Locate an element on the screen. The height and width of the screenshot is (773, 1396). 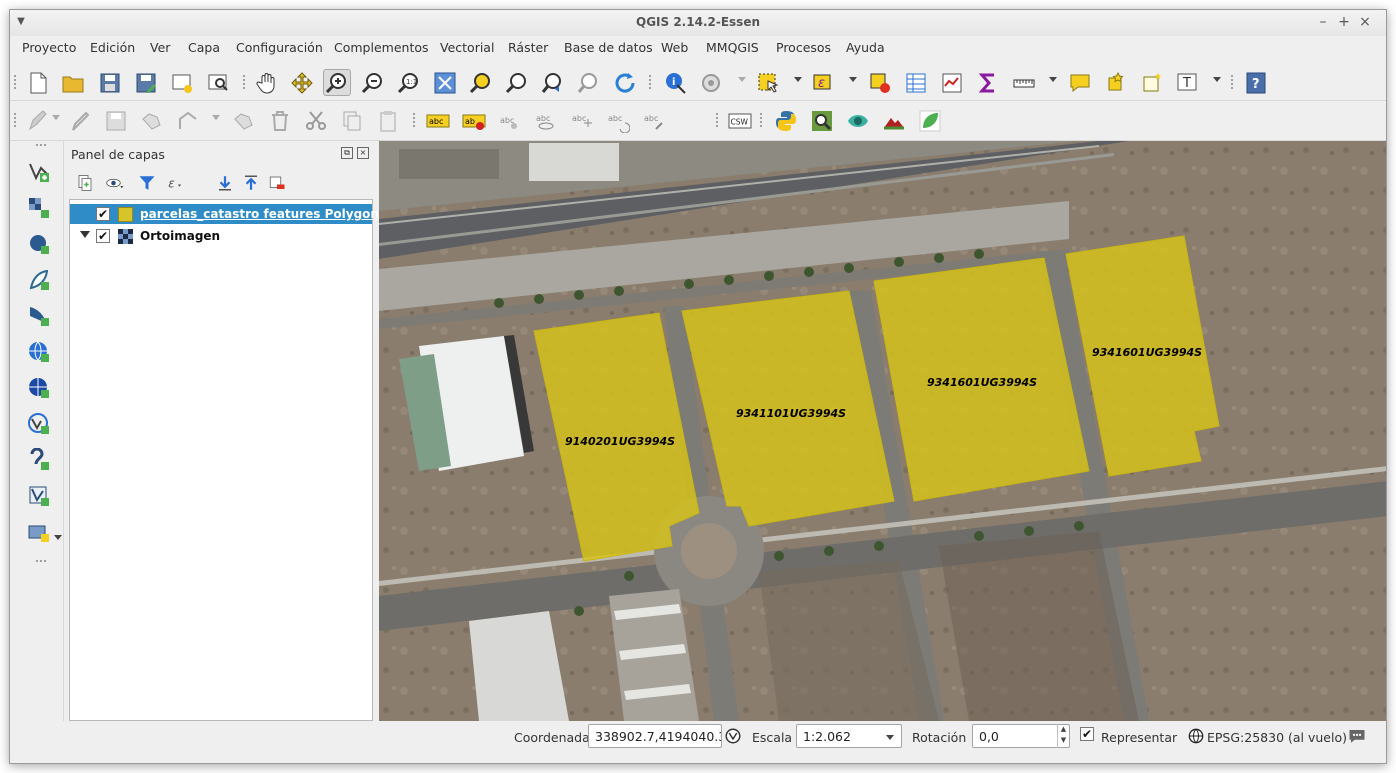
collapse-all-icon is located at coordinates (251, 183).